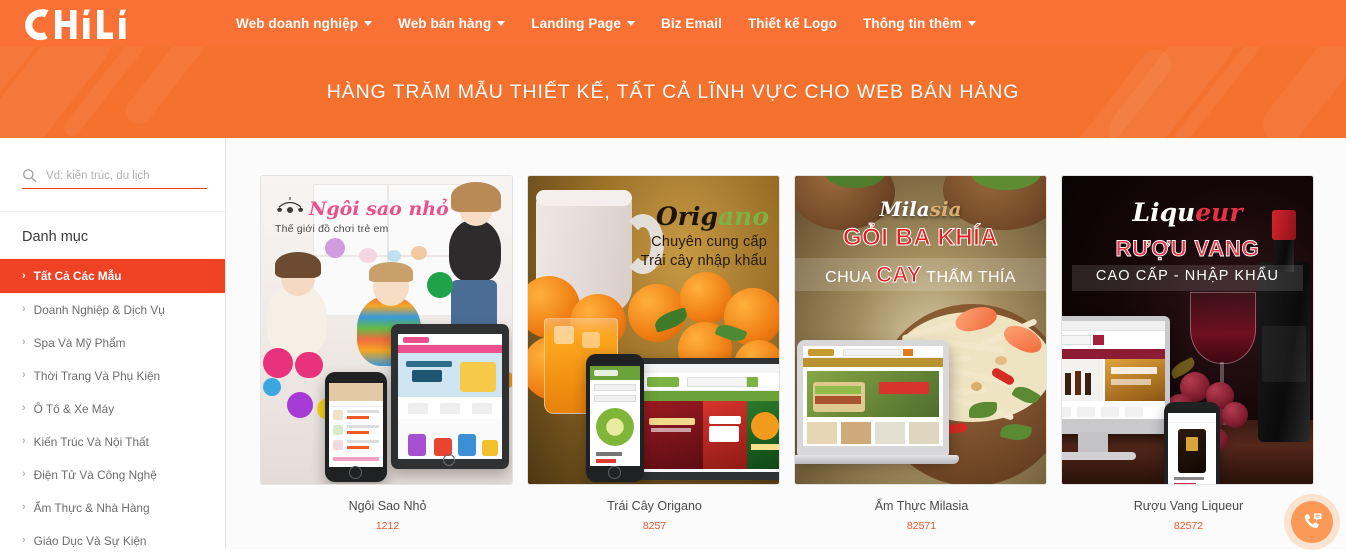  What do you see at coordinates (704, 261) in the screenshot?
I see `thumbnail-line-2: Trái cây nhập khẩu` at bounding box center [704, 261].